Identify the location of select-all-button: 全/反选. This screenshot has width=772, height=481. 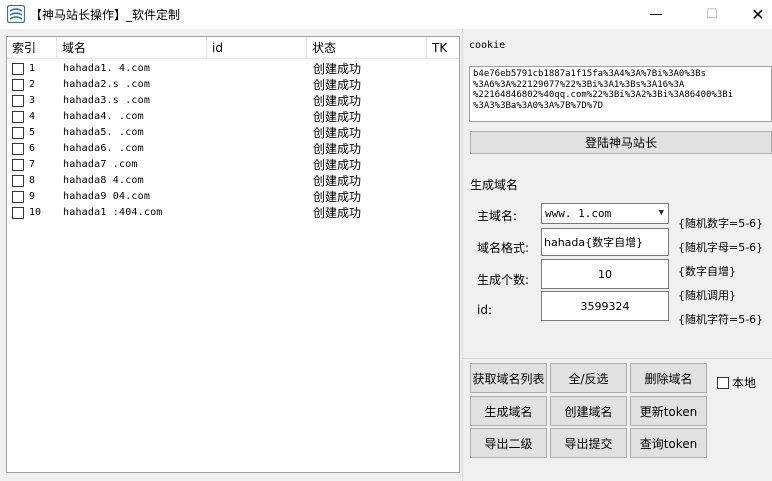
(588, 378).